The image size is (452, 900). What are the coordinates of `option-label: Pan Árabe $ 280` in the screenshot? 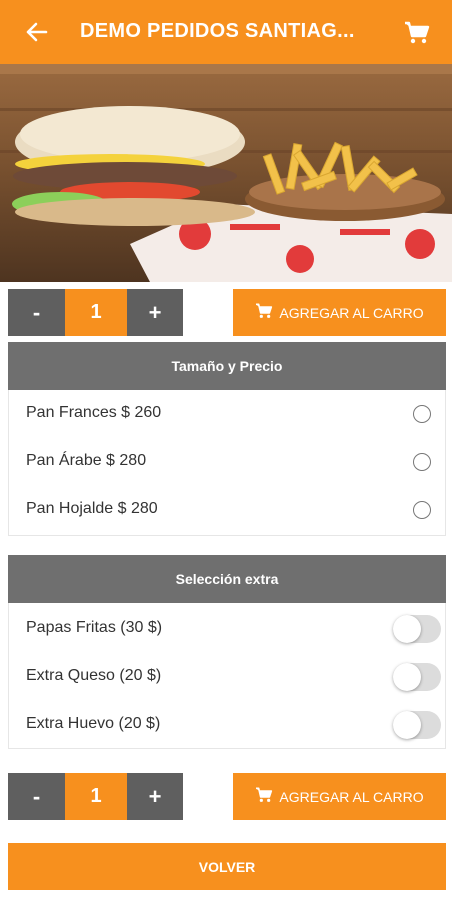 It's located at (86, 460).